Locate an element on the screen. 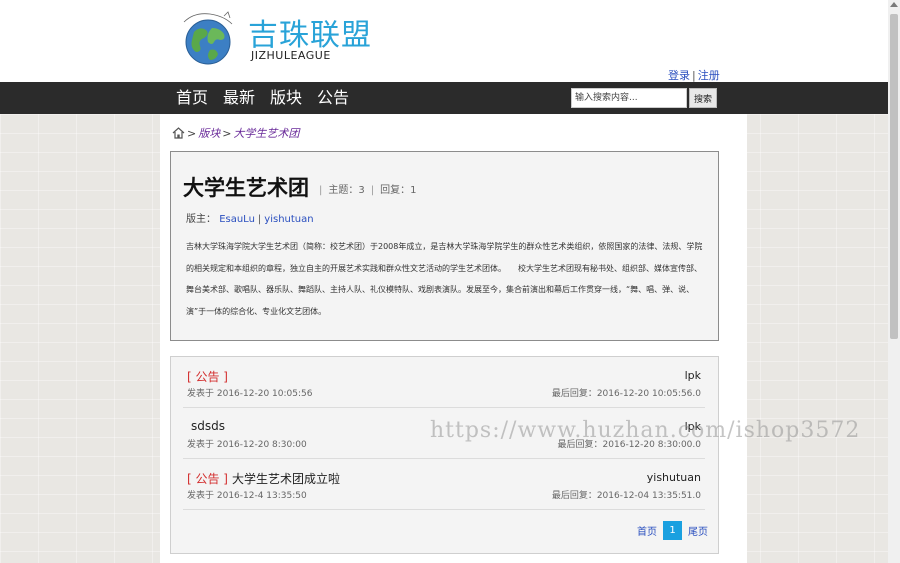 Image resolution: width=900 pixels, height=563 pixels. topic-posted-time: 发表于 2016-12-20 10:05:56 is located at coordinates (250, 394).